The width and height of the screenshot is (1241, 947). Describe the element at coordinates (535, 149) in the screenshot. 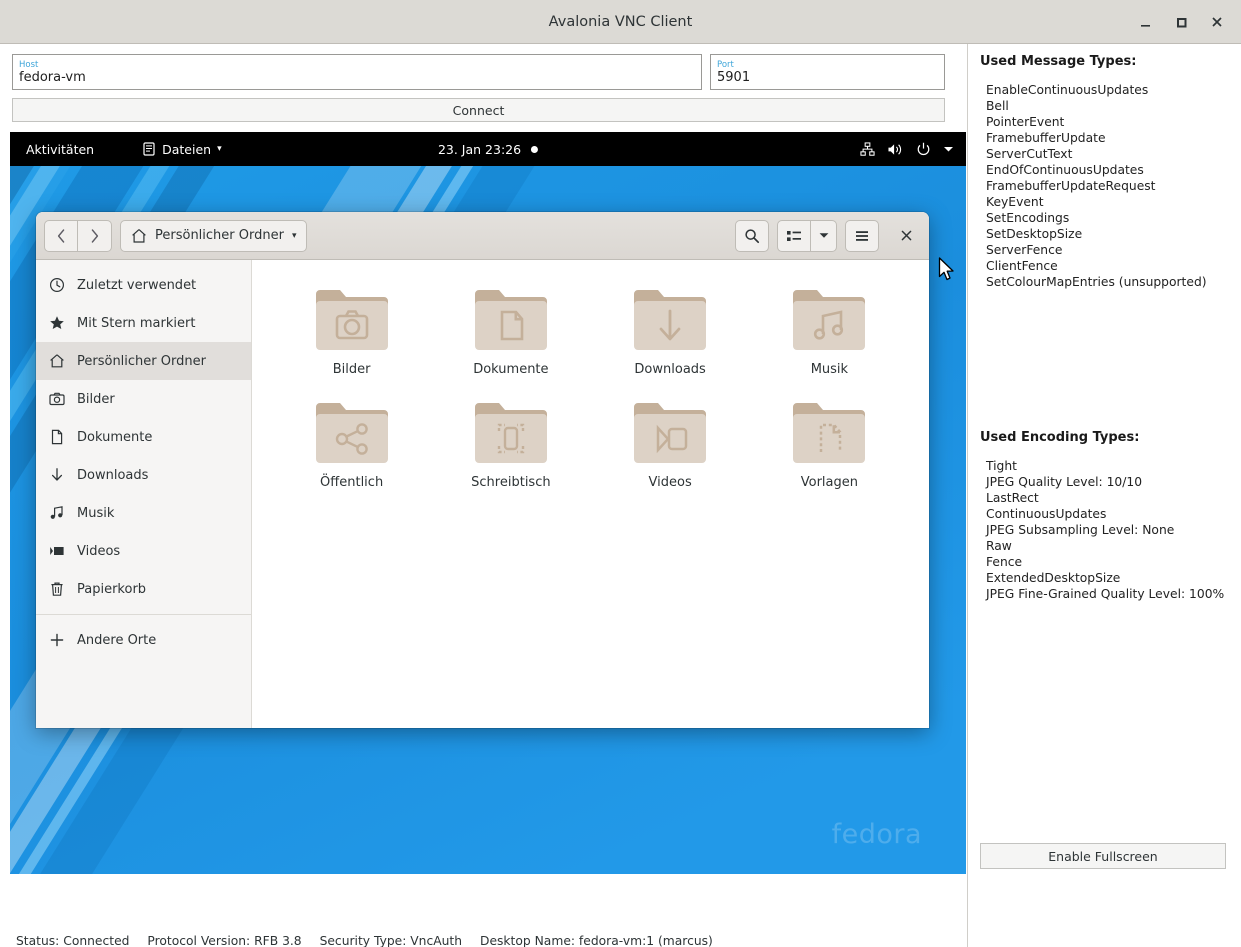

I see `notification-dot-icon` at that location.